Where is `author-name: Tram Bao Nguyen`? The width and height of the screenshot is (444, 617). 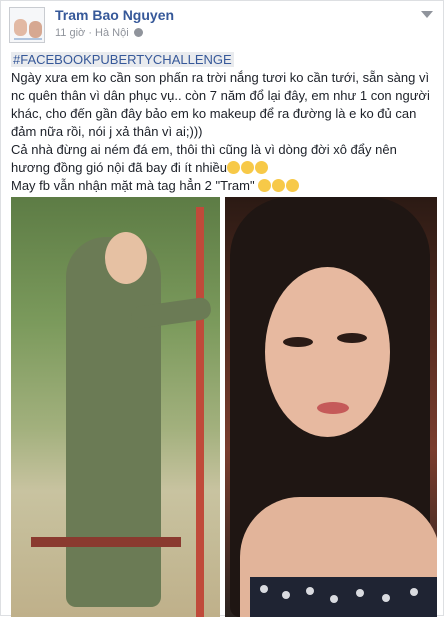
author-name: Tram Bao Nguyen is located at coordinates (114, 15).